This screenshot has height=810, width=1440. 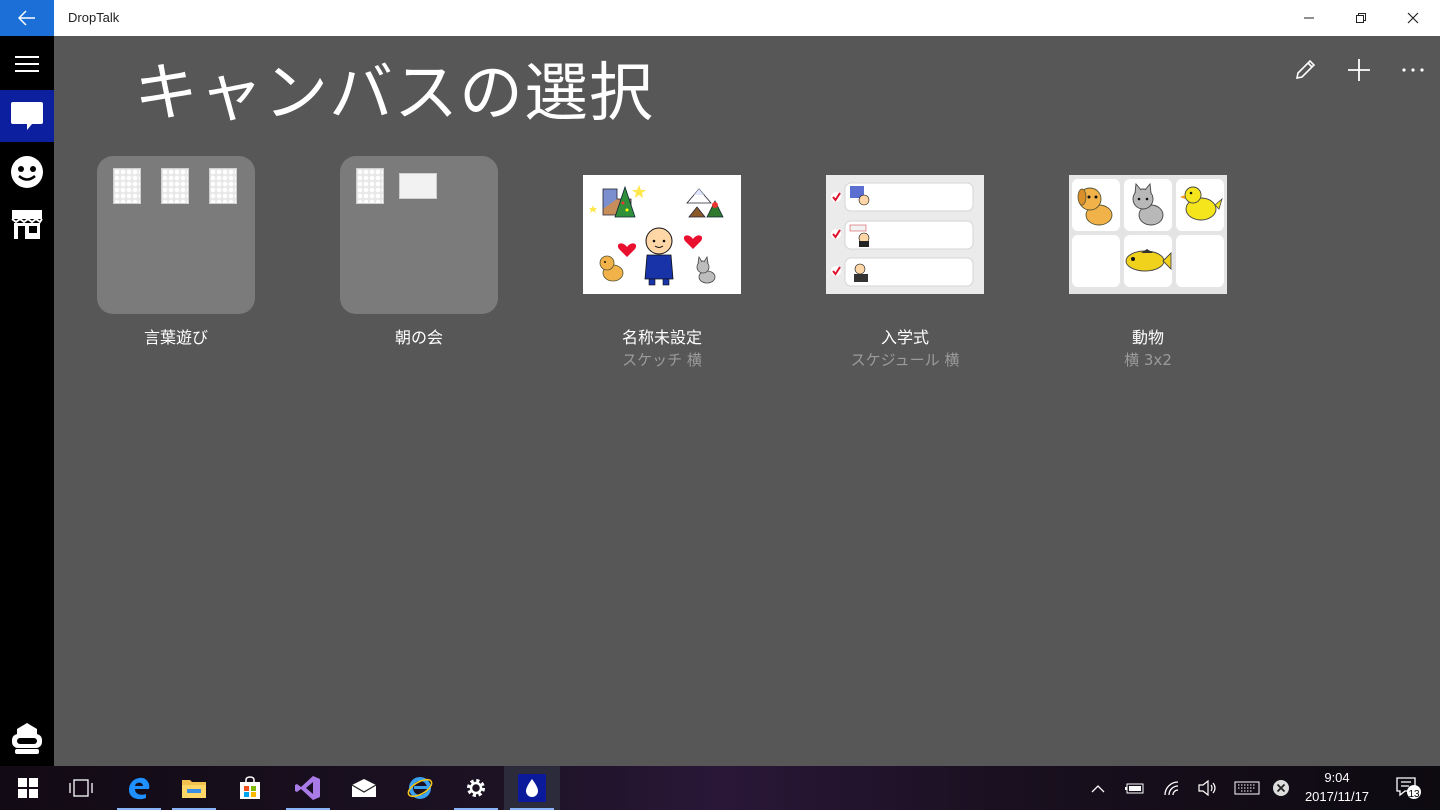 I want to click on taskbar-file-explorer, so click(x=194, y=788).